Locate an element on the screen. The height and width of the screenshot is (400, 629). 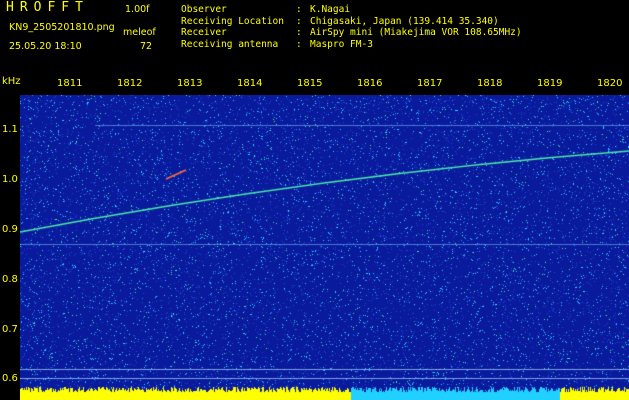
time-tick: 1814 is located at coordinates (250, 83).